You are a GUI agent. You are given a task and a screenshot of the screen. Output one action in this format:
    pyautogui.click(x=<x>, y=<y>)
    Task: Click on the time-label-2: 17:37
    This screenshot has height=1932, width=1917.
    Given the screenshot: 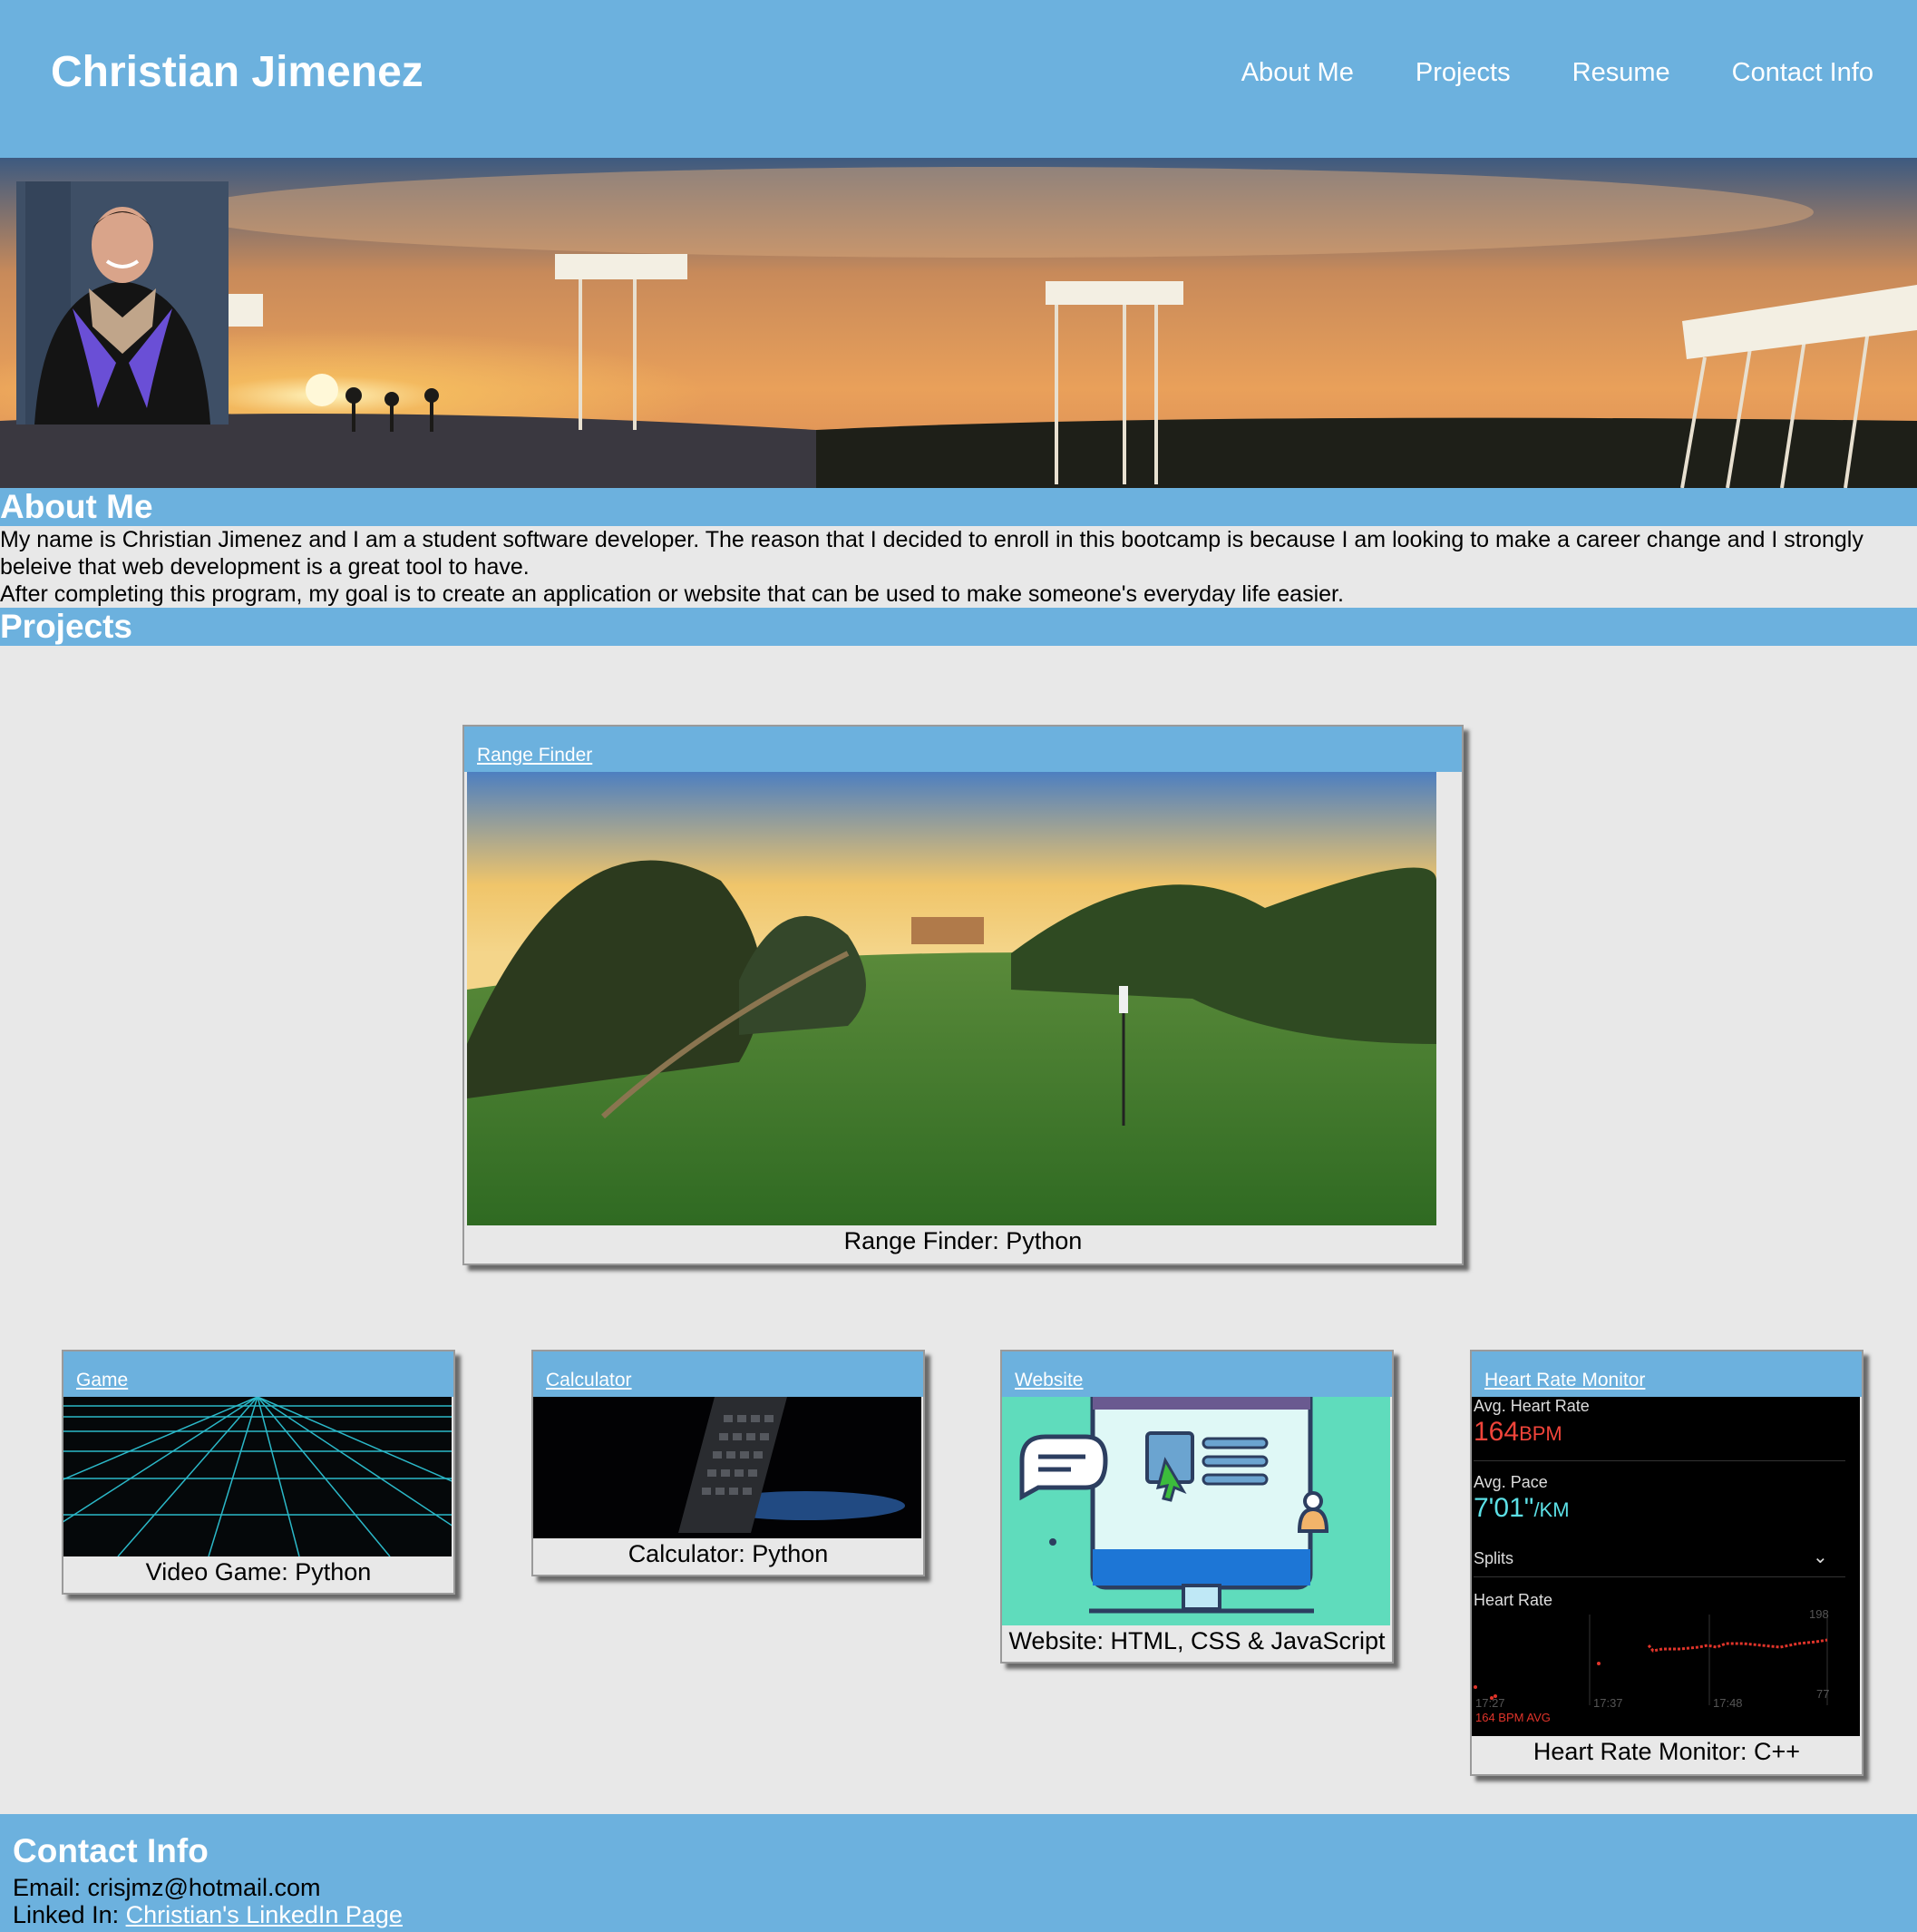 What is the action you would take?
    pyautogui.click(x=1608, y=1703)
    